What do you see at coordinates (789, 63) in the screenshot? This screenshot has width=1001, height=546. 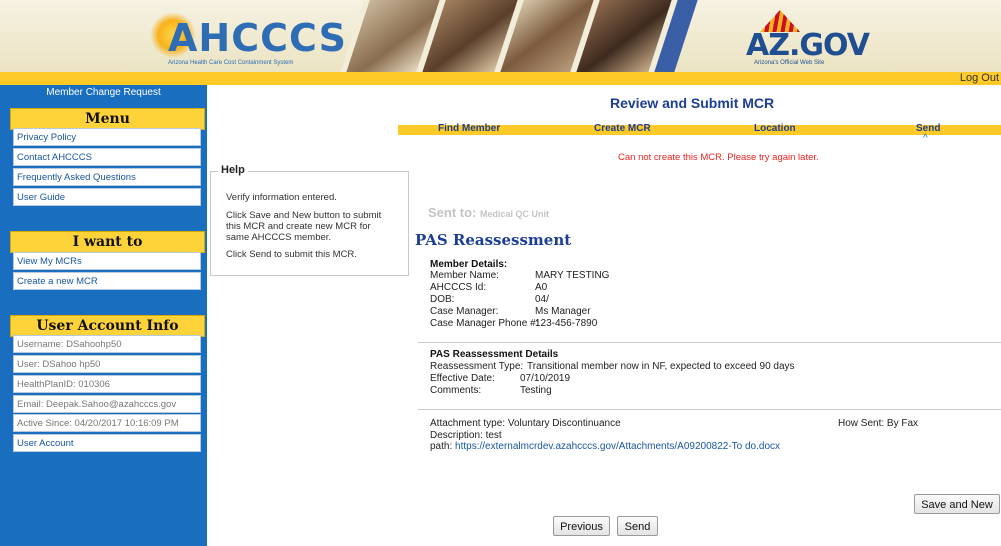 I see `azgov-subtitle: Arizona's Official Web Site` at bounding box center [789, 63].